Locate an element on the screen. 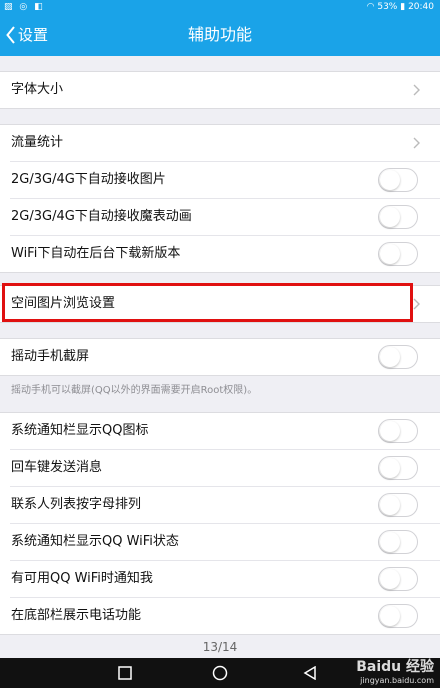 Image resolution: width=440 pixels, height=688 pixels. chevron-left-icon is located at coordinates (10, 35).